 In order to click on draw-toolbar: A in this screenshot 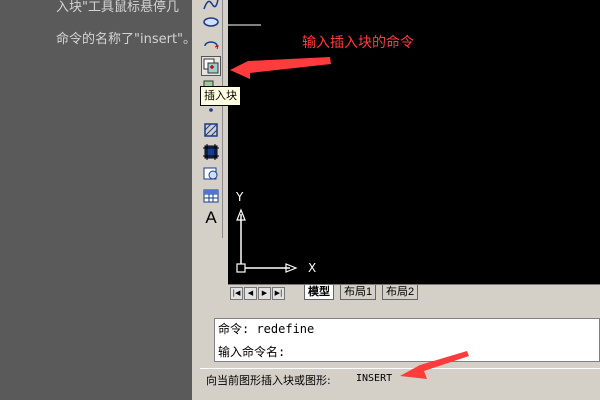, I will do `click(211, 119)`.